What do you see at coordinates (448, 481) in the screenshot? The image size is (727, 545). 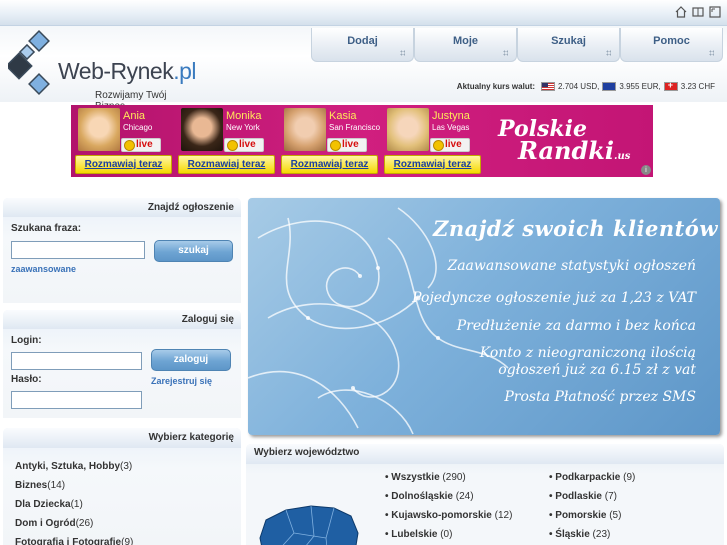 I see `voivodeship-item: • Wszystkie (290)` at bounding box center [448, 481].